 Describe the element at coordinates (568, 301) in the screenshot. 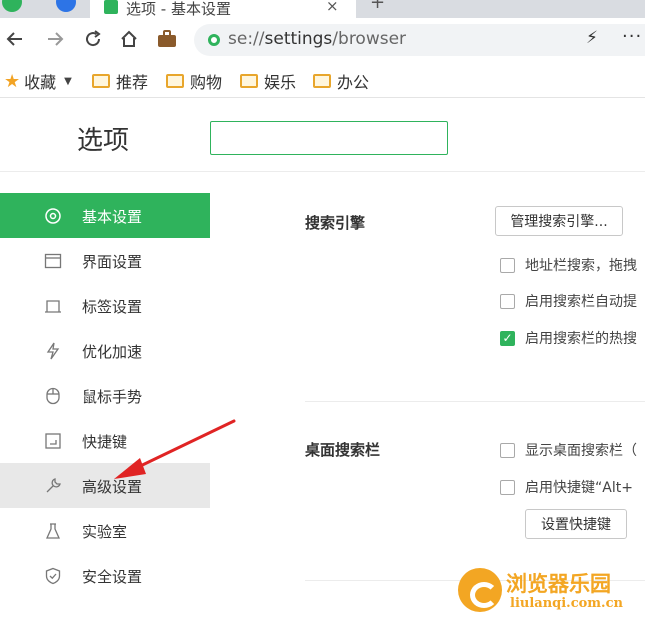

I see `option-search-autocomplete: 启用搜索栏自动提` at that location.